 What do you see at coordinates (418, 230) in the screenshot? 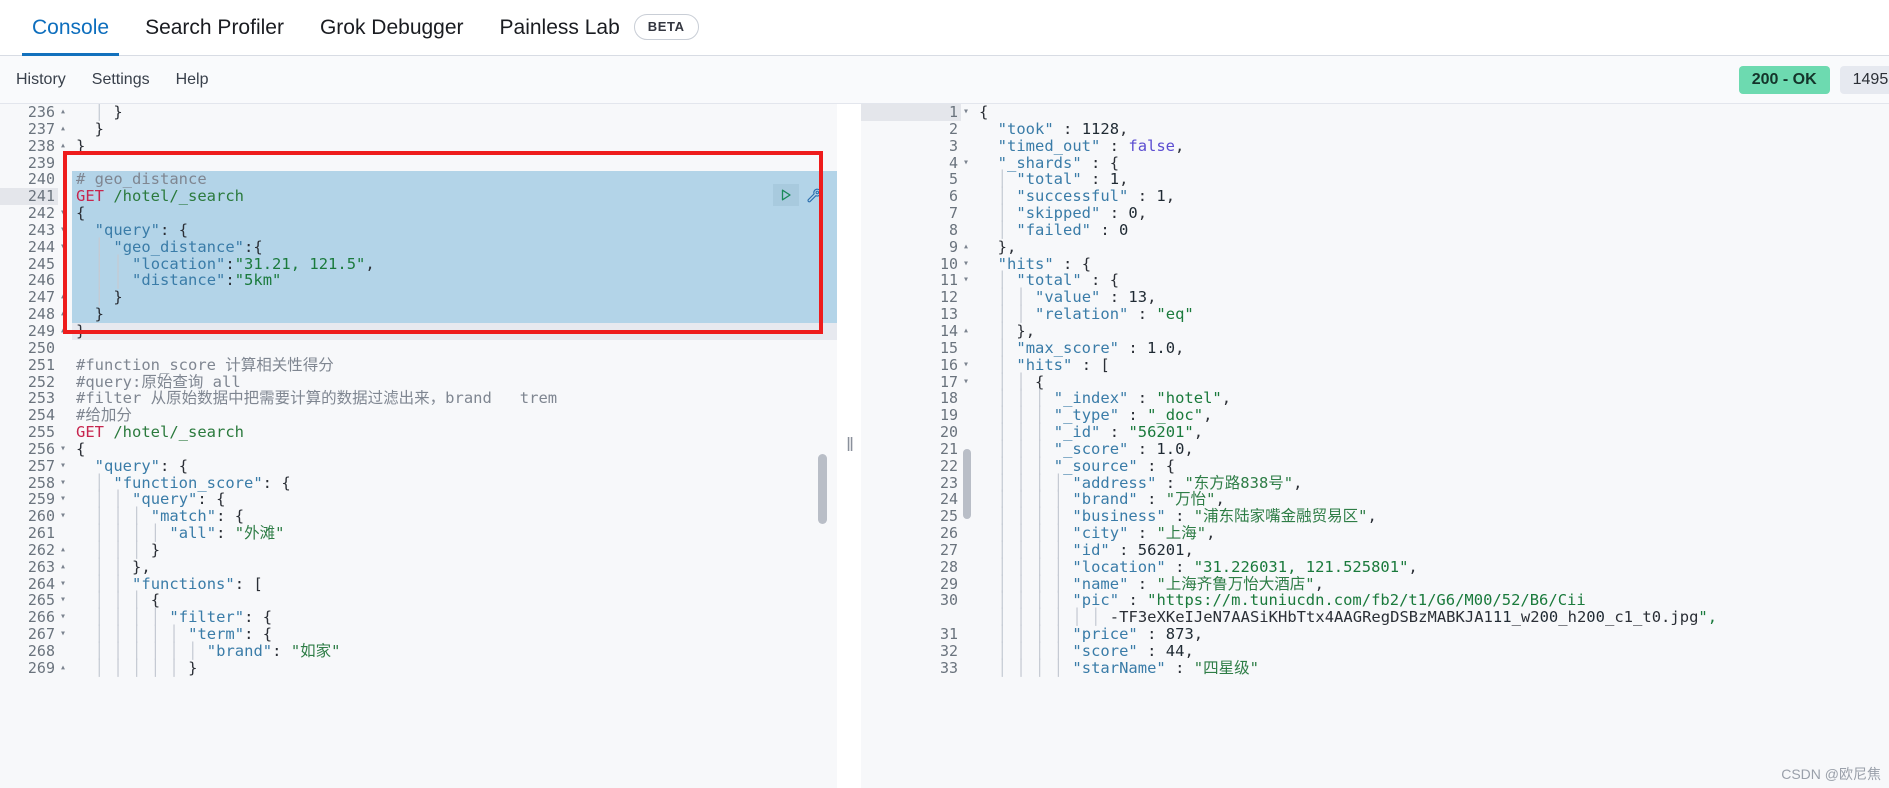
I see `code-line: 243 ▾ "query": {` at bounding box center [418, 230].